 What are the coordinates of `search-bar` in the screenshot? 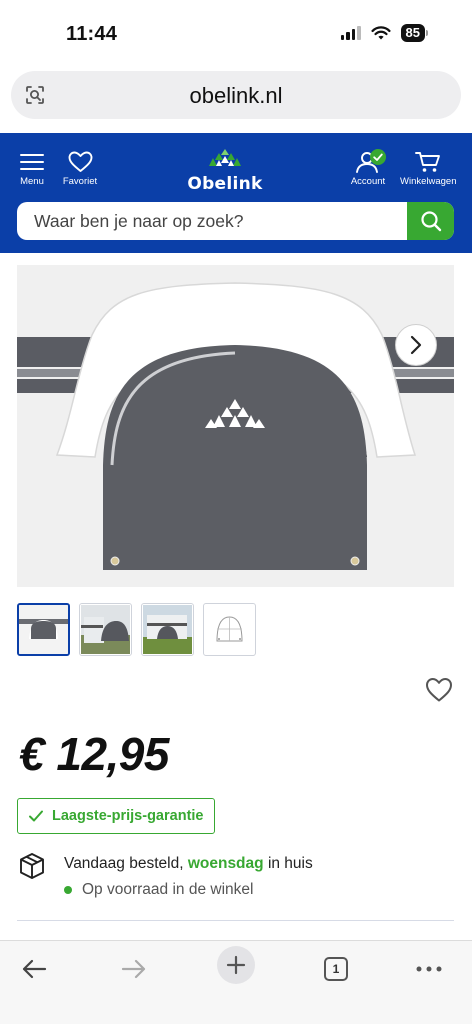 It's located at (235, 221).